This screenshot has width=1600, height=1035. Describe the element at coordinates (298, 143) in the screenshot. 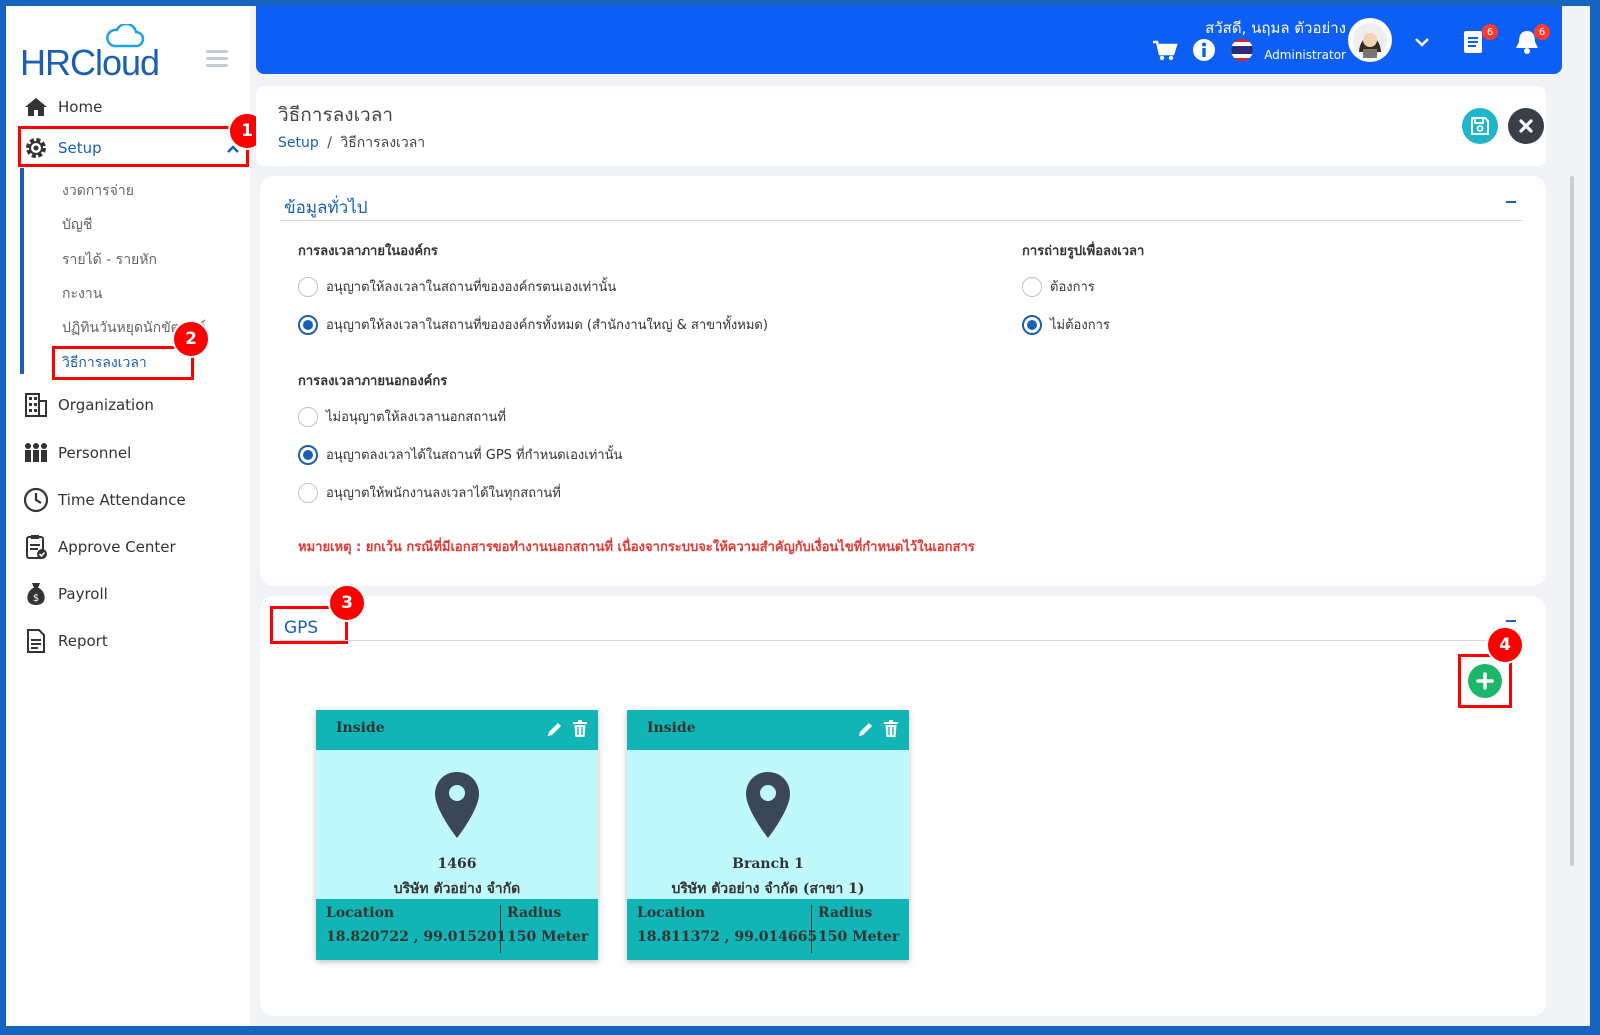

I see `breadcrumb-link-setup: Setup` at that location.